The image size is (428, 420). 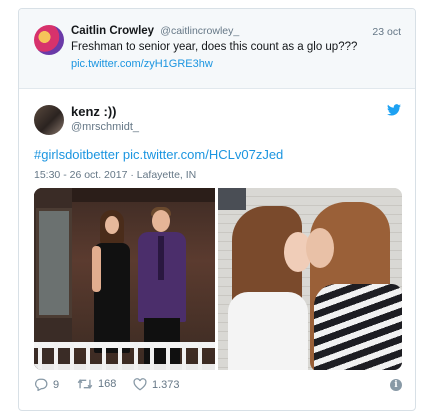 What do you see at coordinates (199, 31) in the screenshot?
I see `parent-handle: @caitlincrowley_` at bounding box center [199, 31].